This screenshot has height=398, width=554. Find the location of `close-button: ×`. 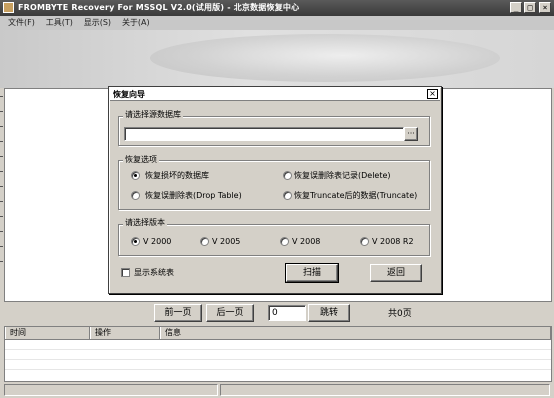

close-button: × is located at coordinates (545, 7).